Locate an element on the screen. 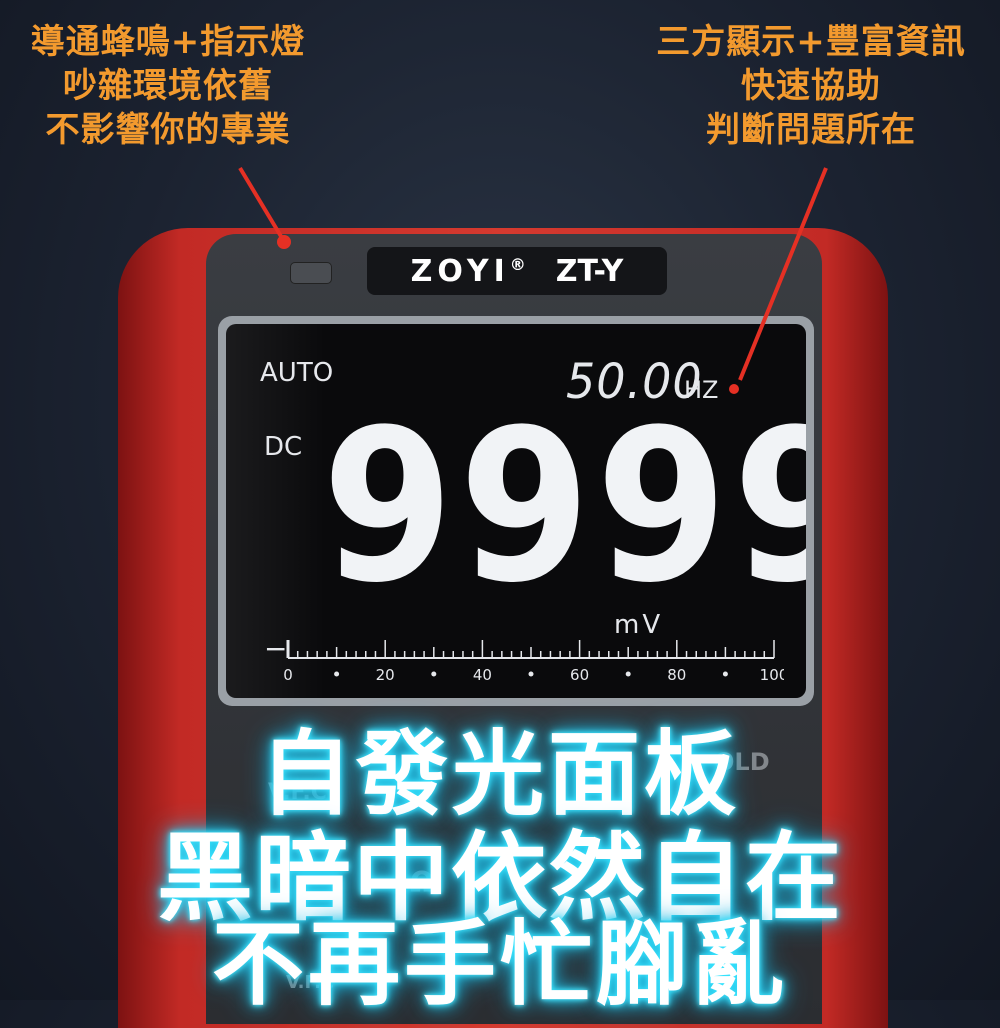 This screenshot has width=1000, height=1028. banner-line-3: 不再手忙腳亂 is located at coordinates (499, 964).